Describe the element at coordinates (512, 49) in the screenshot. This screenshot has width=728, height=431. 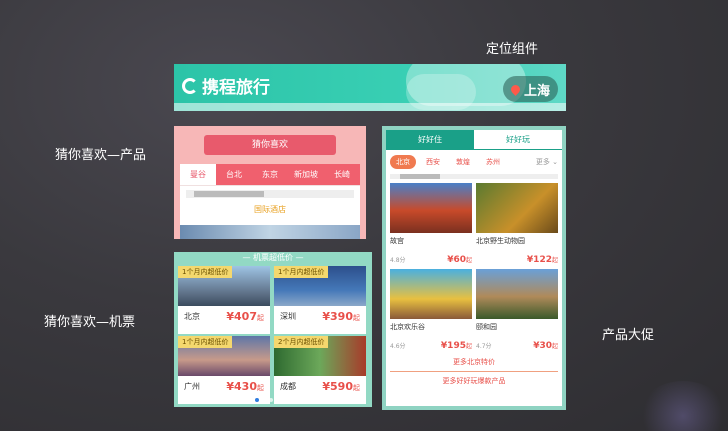
I see `location-component-label: 定位组件` at that location.